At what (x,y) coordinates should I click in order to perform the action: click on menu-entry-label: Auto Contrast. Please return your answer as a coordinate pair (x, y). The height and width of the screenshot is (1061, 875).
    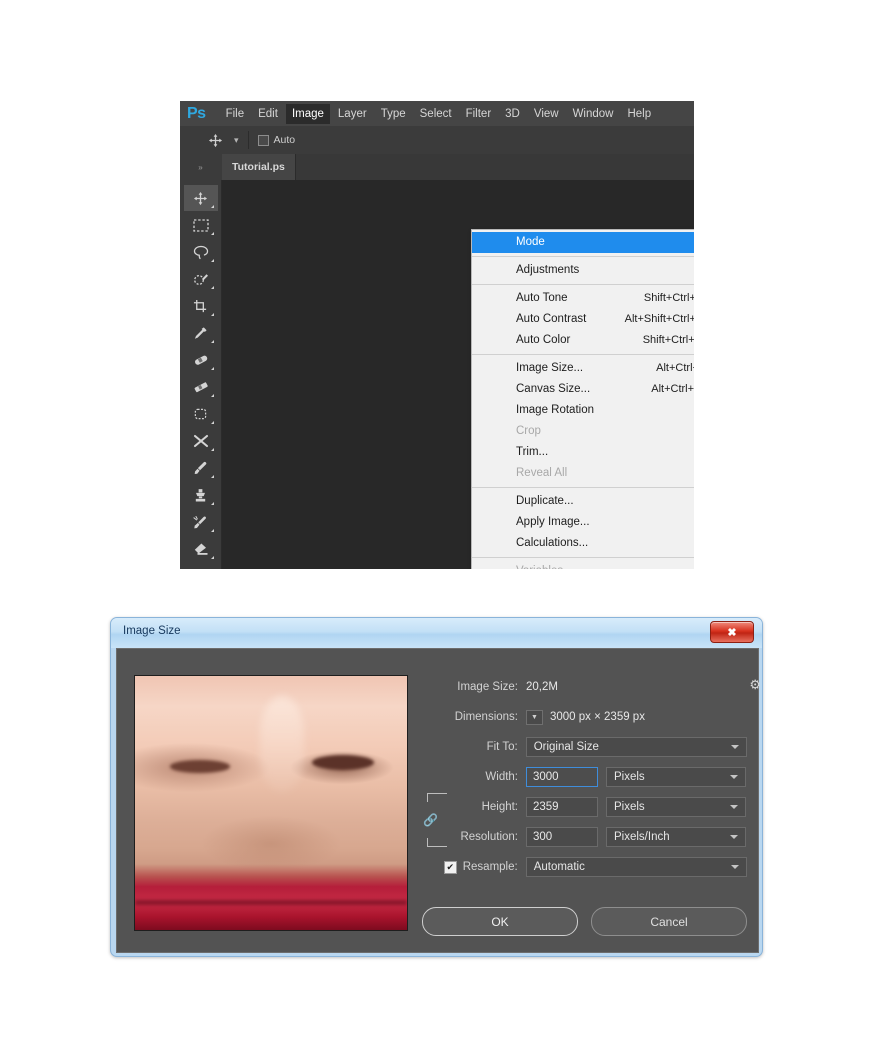
    Looking at the image, I should click on (551, 319).